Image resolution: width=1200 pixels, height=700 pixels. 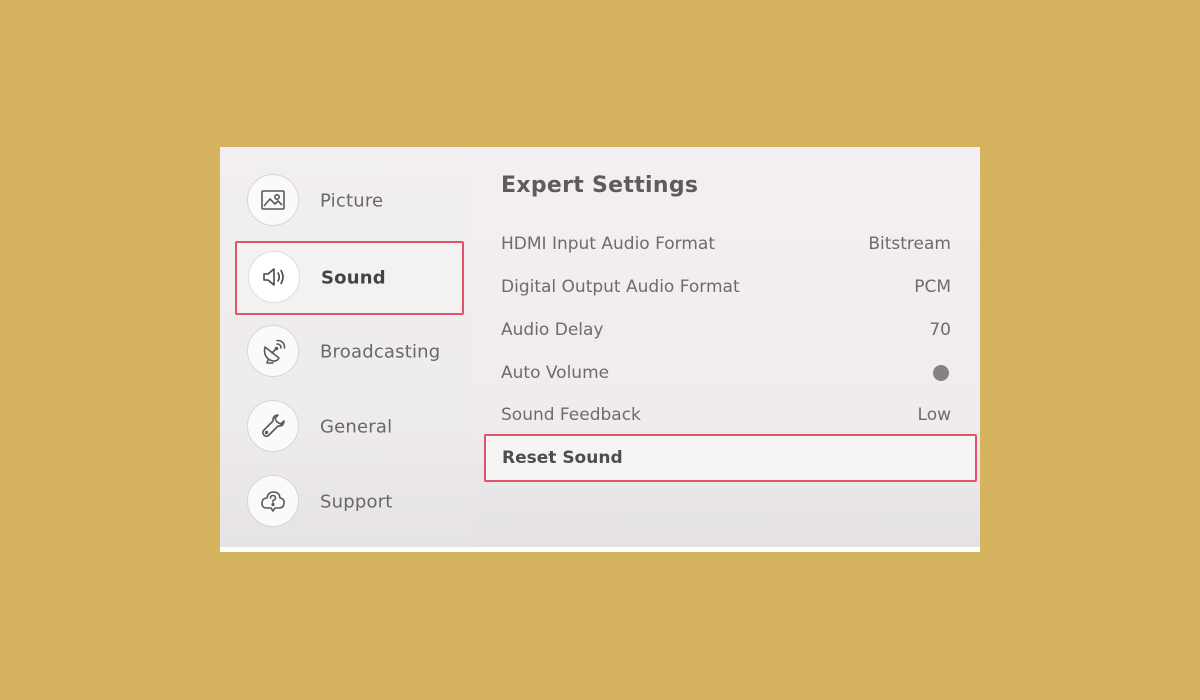 I want to click on setting-value: Low, so click(x=934, y=415).